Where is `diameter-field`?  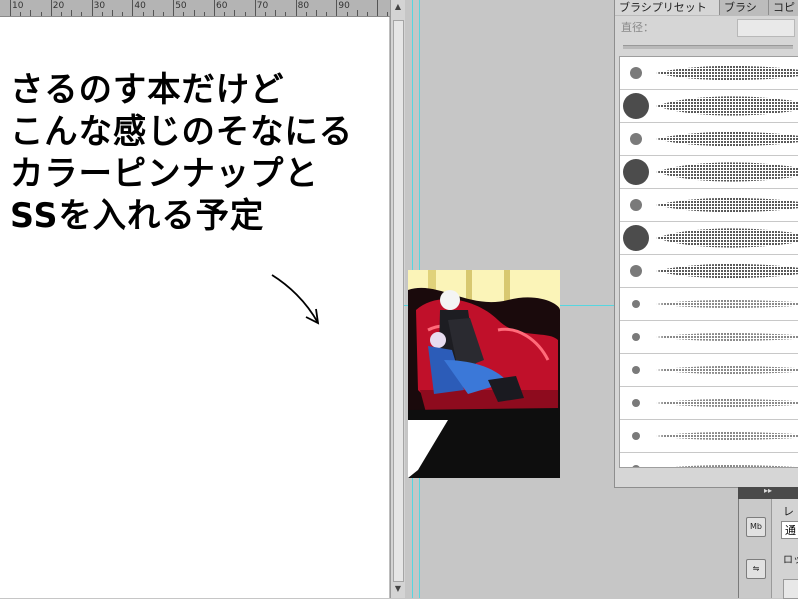
diameter-field is located at coordinates (766, 28).